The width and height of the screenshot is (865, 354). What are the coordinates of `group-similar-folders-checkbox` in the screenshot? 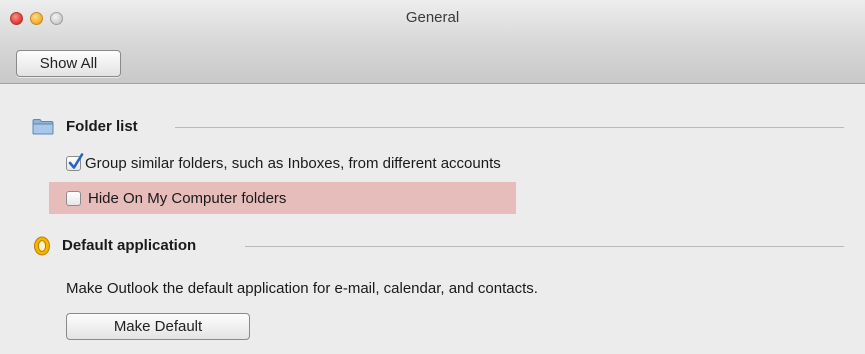 It's located at (75, 162).